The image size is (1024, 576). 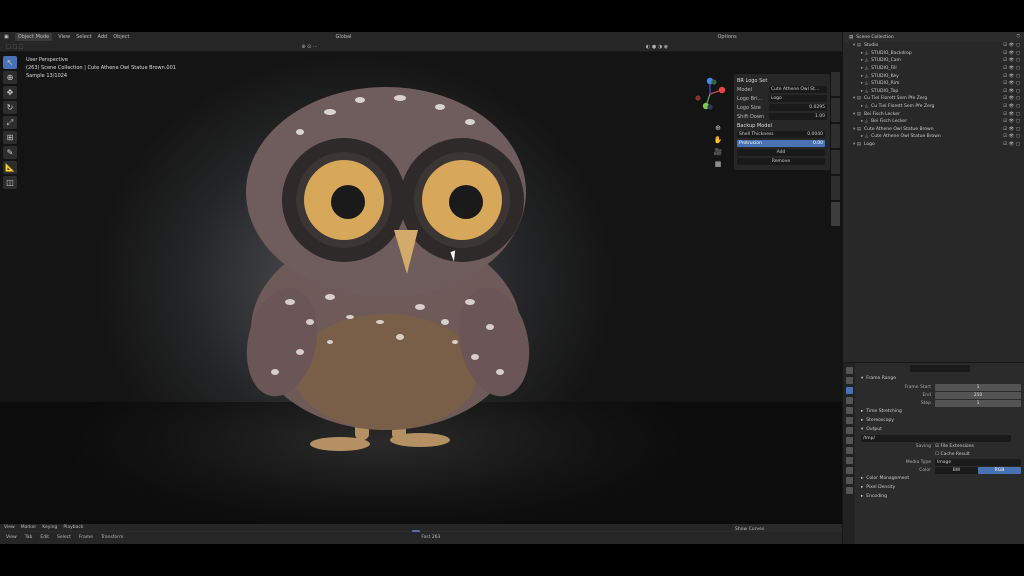 I want to click on outliner-row: ▸ ◬ STUDIO_Cam ☑ 👁 ▢, so click(x=933, y=61).